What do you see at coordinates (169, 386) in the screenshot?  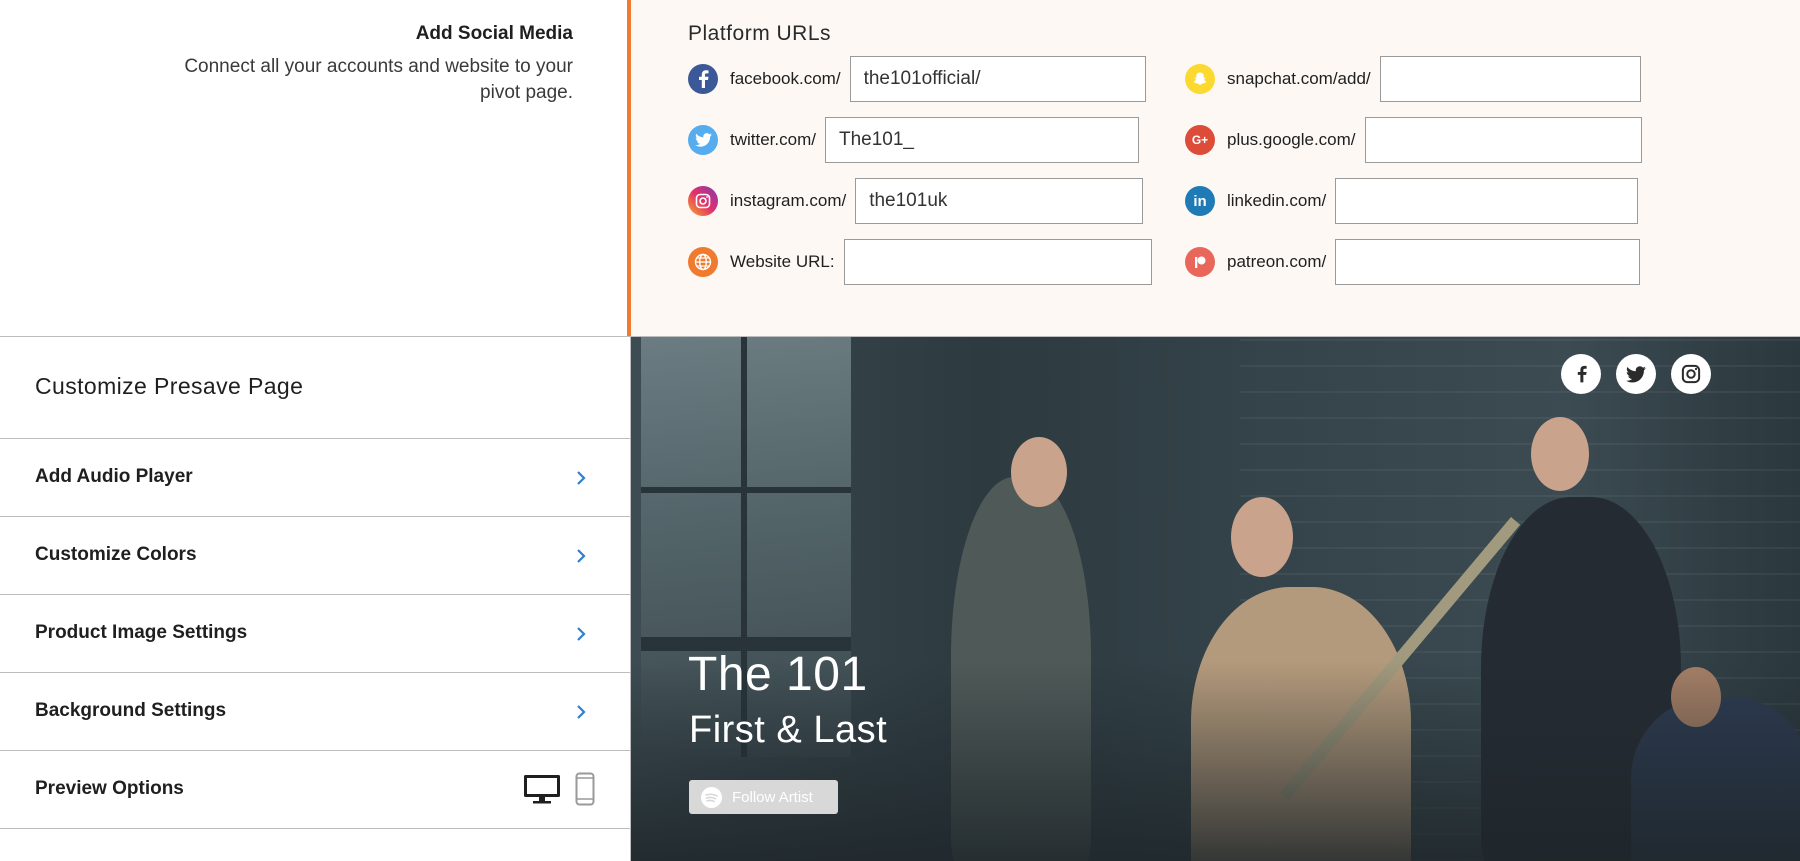 I see `customize-title: Customize Presave Page` at bounding box center [169, 386].